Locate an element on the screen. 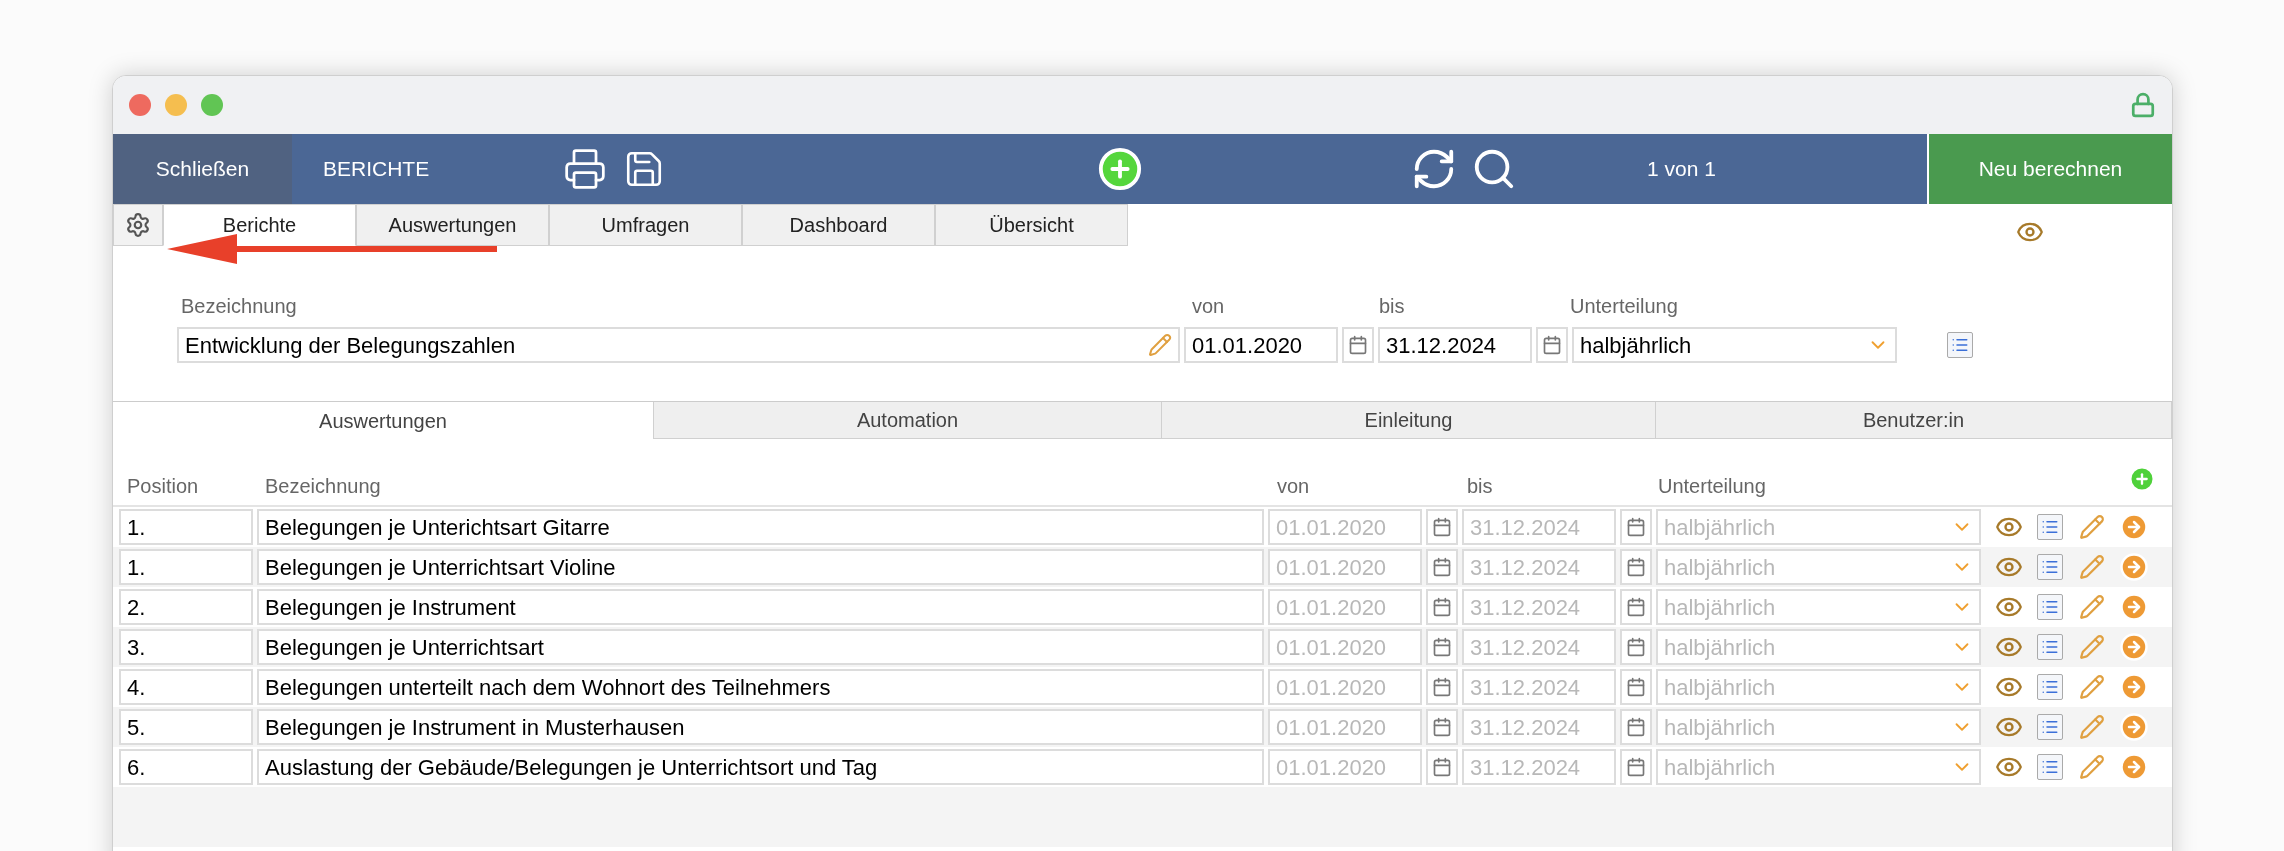 The image size is (2284, 851). close-button: Schließen is located at coordinates (202, 169).